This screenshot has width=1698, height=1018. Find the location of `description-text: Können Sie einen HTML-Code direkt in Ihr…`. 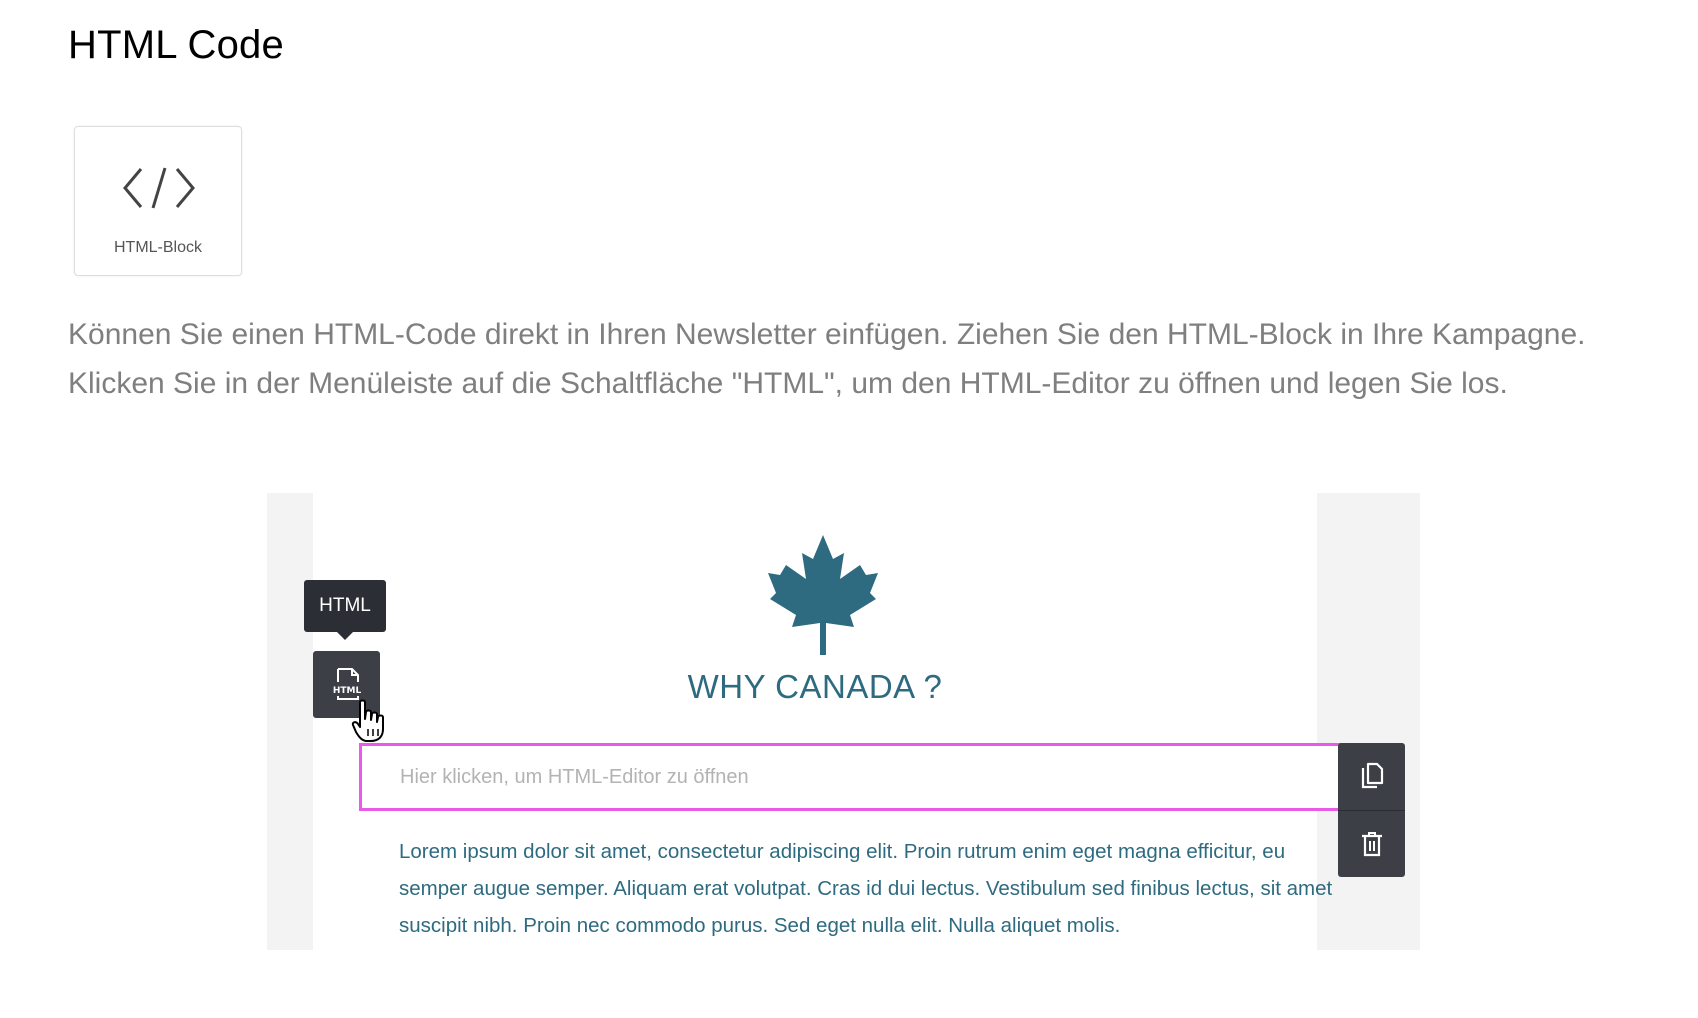

description-text: Können Sie einen HTML-Code direkt in Ihr… is located at coordinates (827, 359).